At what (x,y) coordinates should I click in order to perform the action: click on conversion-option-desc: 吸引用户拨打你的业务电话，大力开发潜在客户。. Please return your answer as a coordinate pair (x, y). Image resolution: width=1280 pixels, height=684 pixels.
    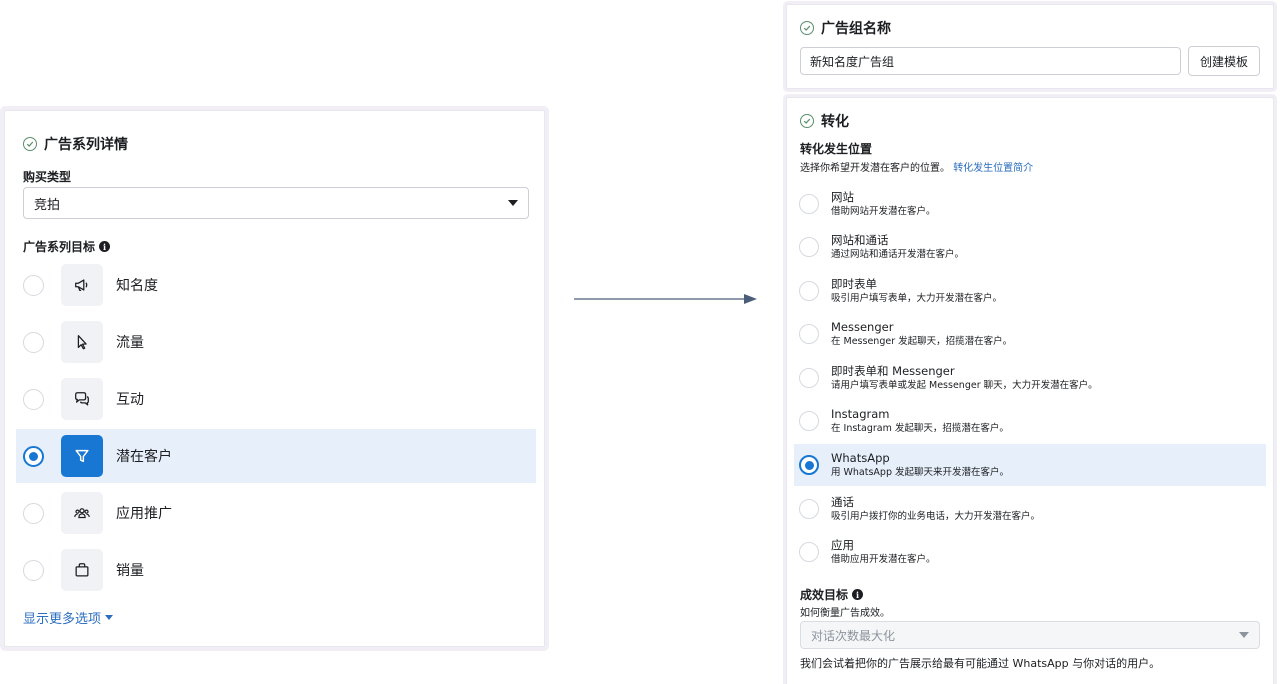
    Looking at the image, I should click on (936, 516).